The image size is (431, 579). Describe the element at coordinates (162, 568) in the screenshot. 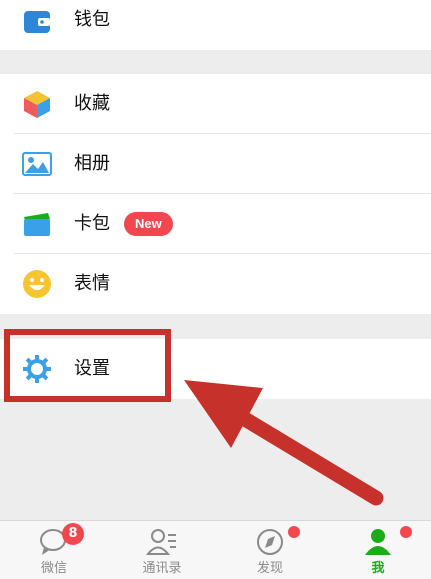

I see `tab-contacts-label: 通讯录` at that location.